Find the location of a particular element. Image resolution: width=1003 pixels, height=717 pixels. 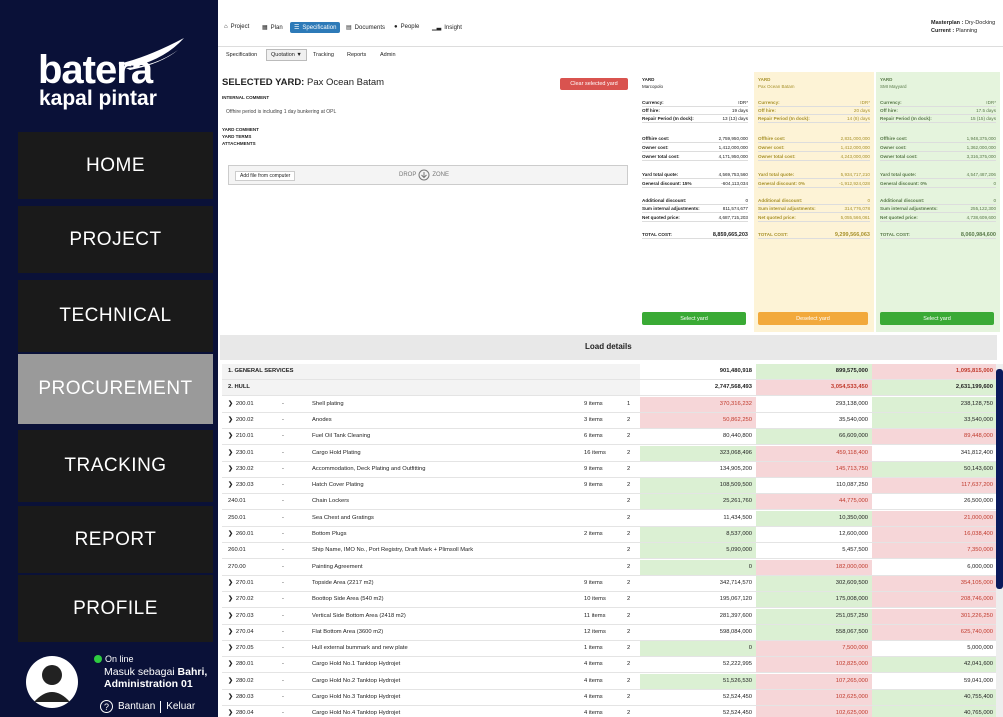

yard-summary-row: Off hire: 19 days is located at coordinates (695, 111).